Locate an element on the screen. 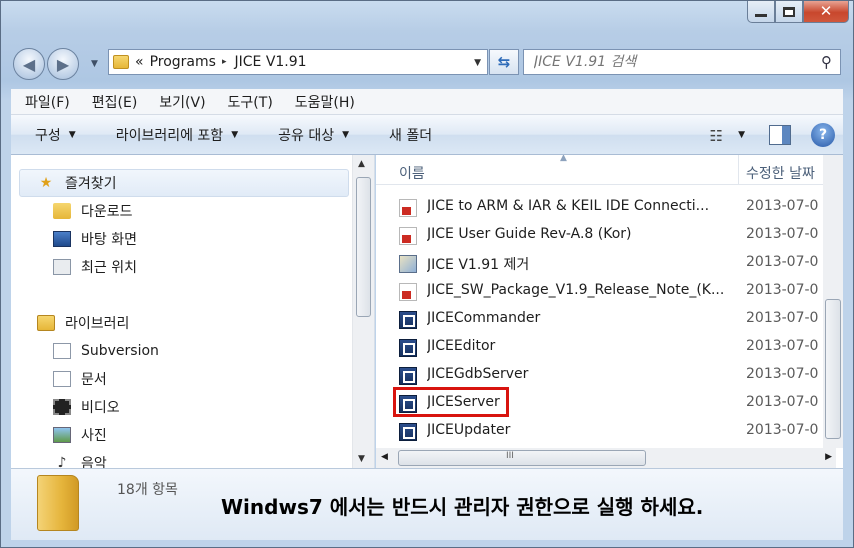  file-row: JICECommander 2013-07-0 is located at coordinates (606, 319).